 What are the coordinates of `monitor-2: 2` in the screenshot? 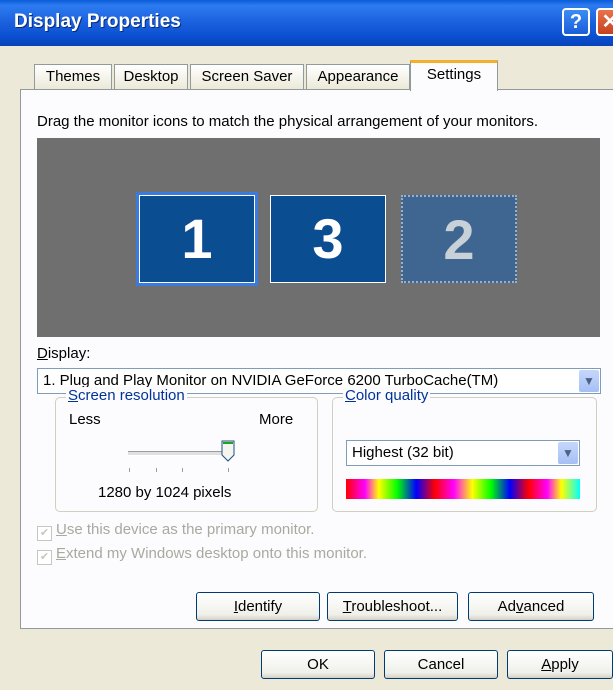 It's located at (459, 239).